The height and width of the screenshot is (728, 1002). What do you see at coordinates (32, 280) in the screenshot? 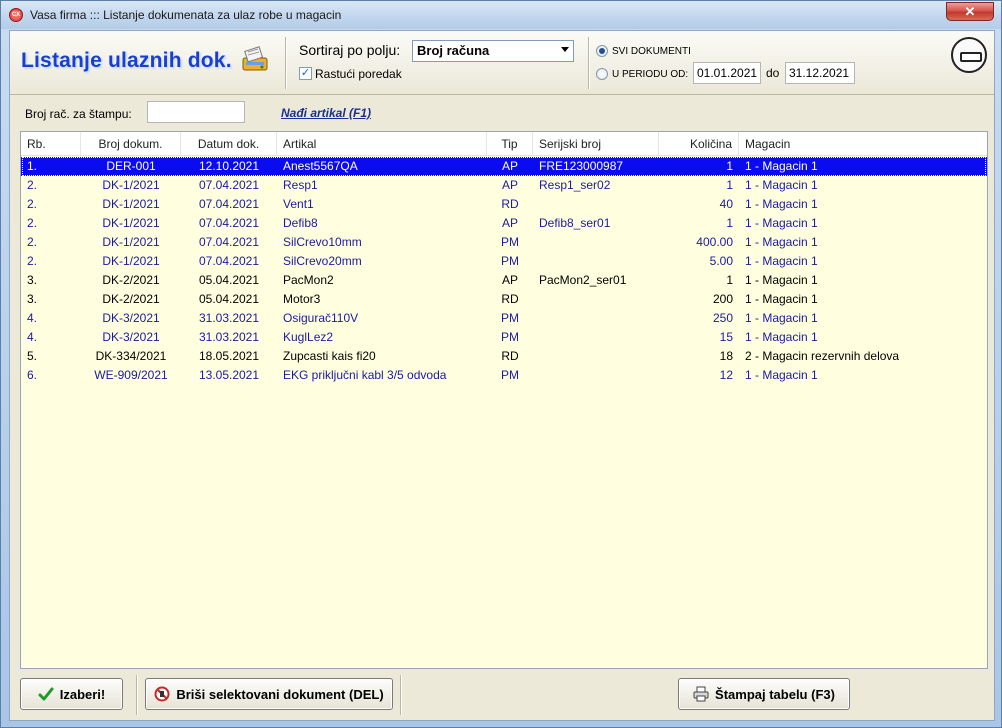
I see `cell-rb: 3.` at bounding box center [32, 280].